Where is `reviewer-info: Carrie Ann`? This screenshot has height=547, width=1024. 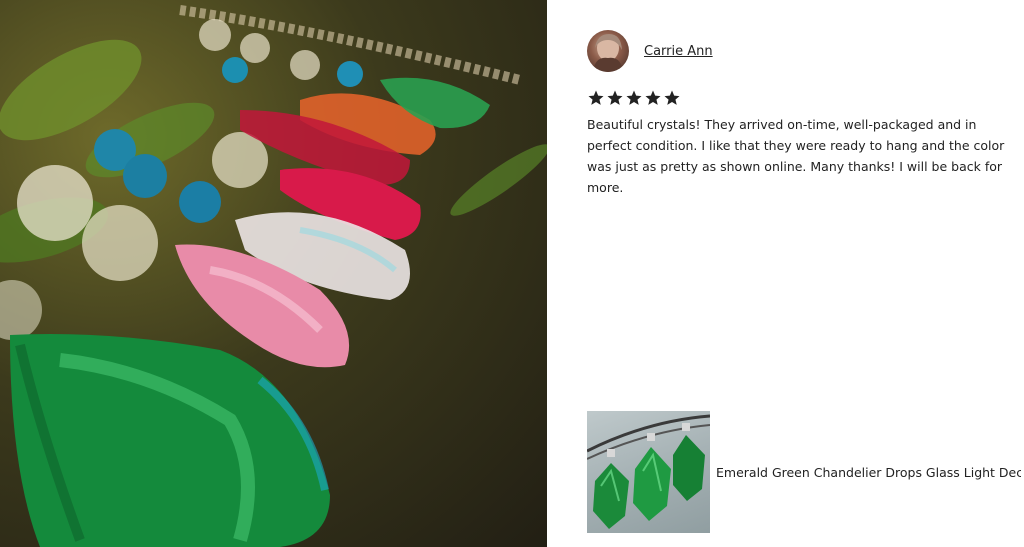 reviewer-info: Carrie Ann is located at coordinates (797, 51).